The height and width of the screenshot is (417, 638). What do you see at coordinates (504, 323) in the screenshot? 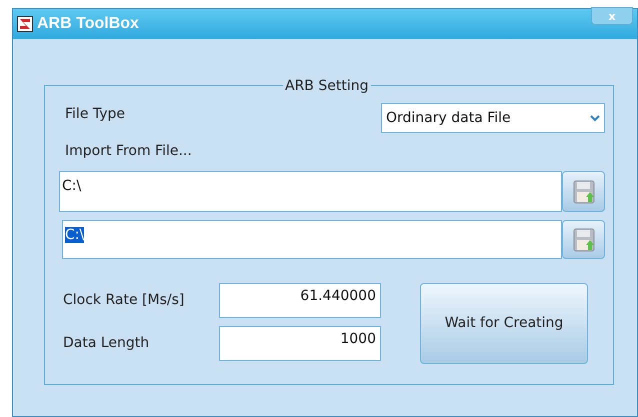
I see `wait-for-creating-button: Wait for Creating` at bounding box center [504, 323].